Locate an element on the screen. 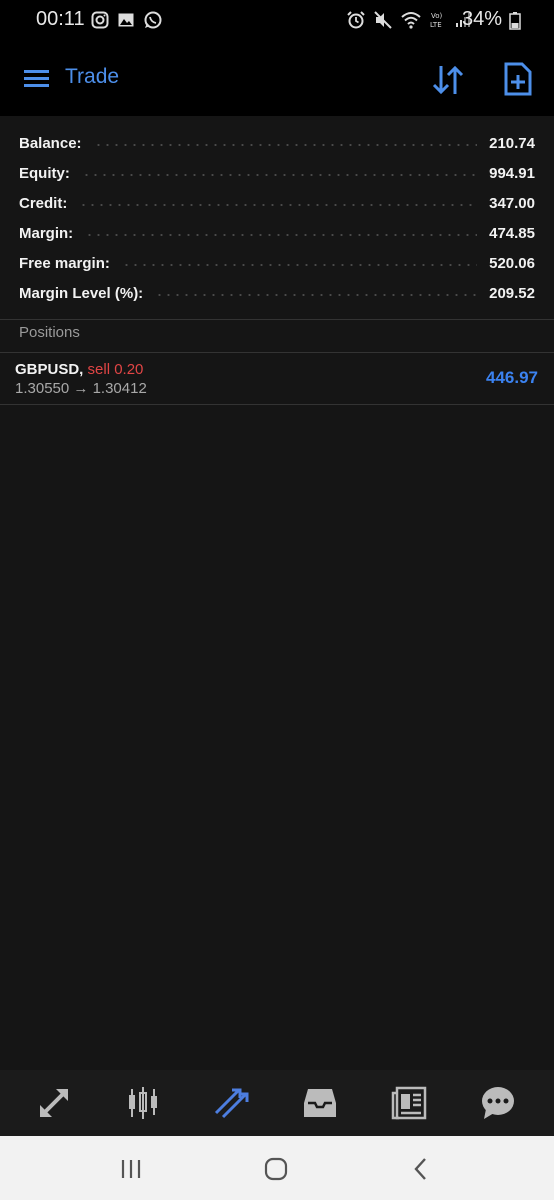 This screenshot has height=1200, width=554. news-icon is located at coordinates (409, 1103).